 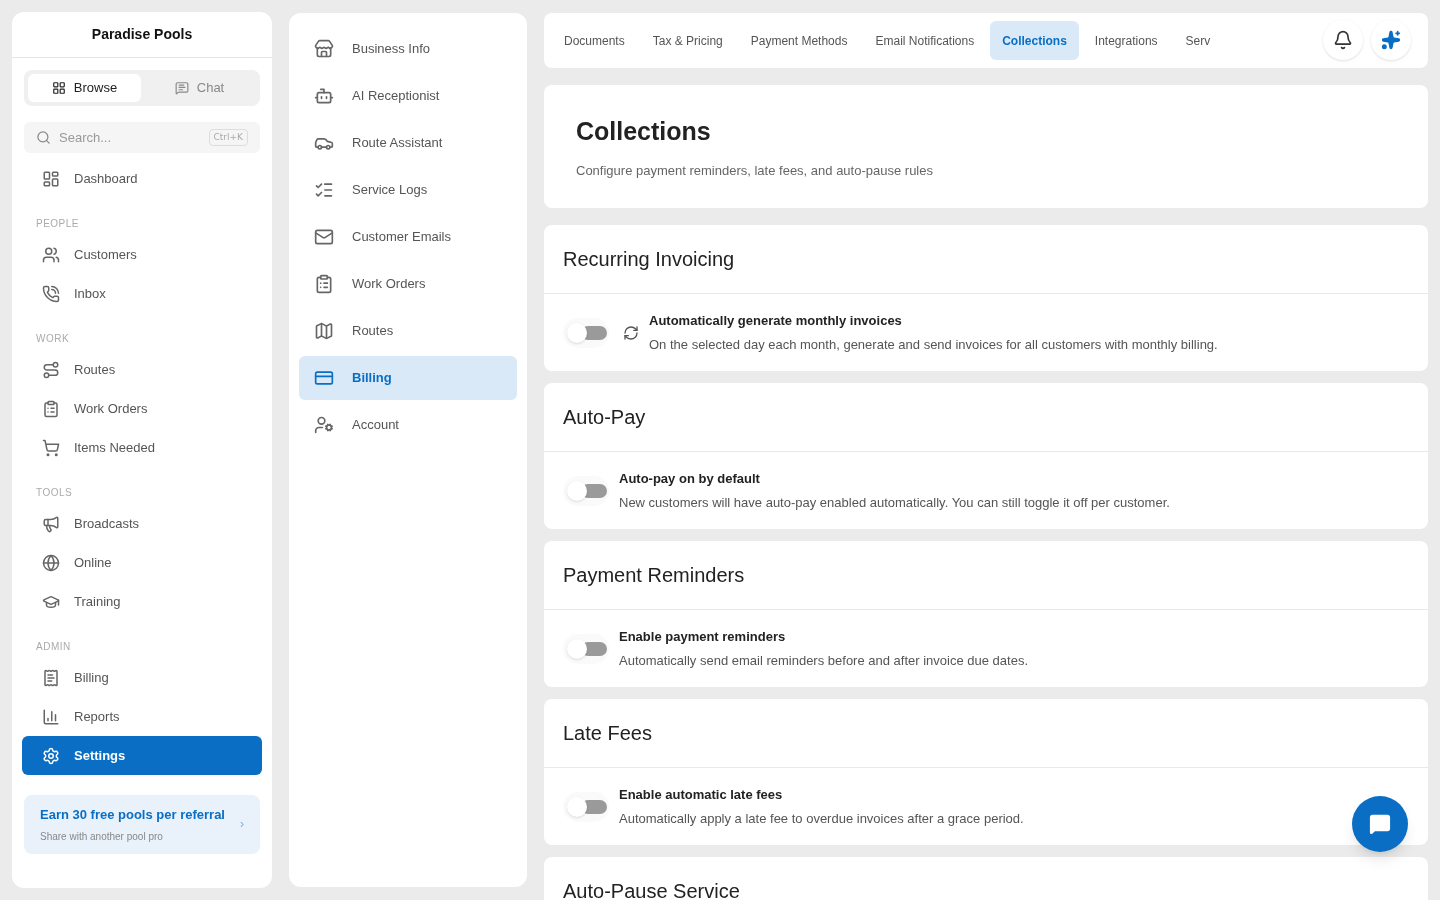 What do you see at coordinates (142, 447) in the screenshot?
I see `nav-item: Items Needed` at bounding box center [142, 447].